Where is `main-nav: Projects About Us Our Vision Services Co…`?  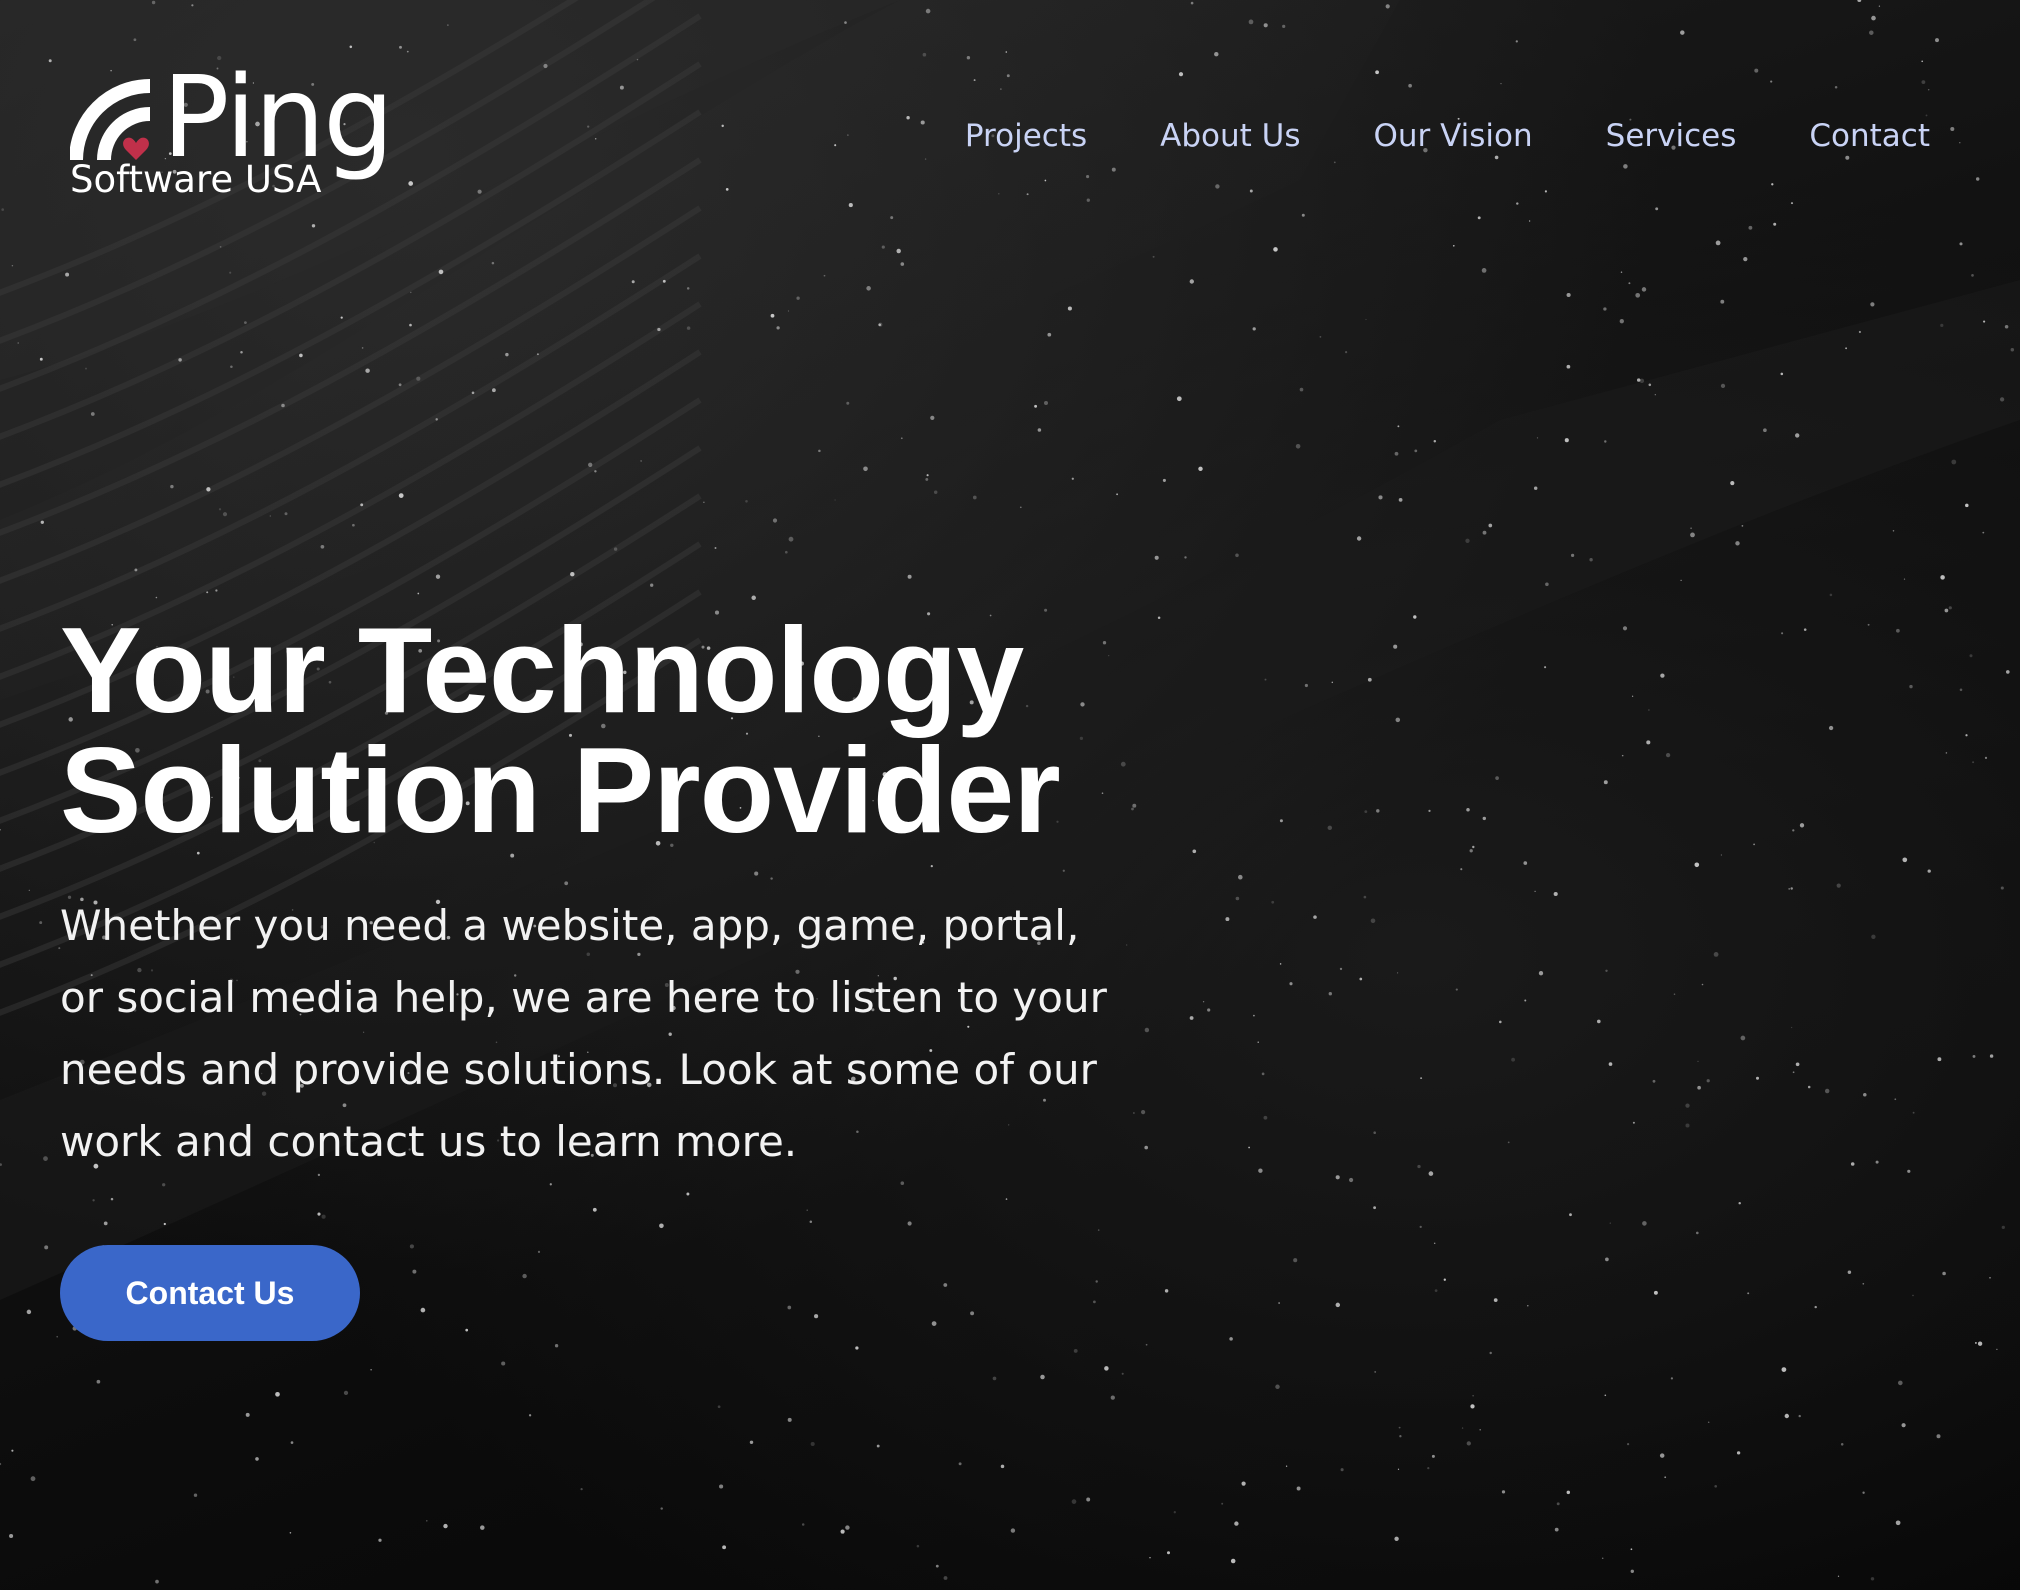 main-nav: Projects About Us Our Vision Services Co… is located at coordinates (1447, 136).